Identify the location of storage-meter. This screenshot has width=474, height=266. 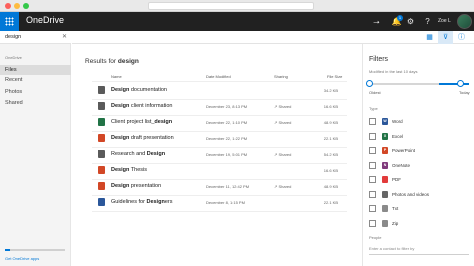
(35, 250).